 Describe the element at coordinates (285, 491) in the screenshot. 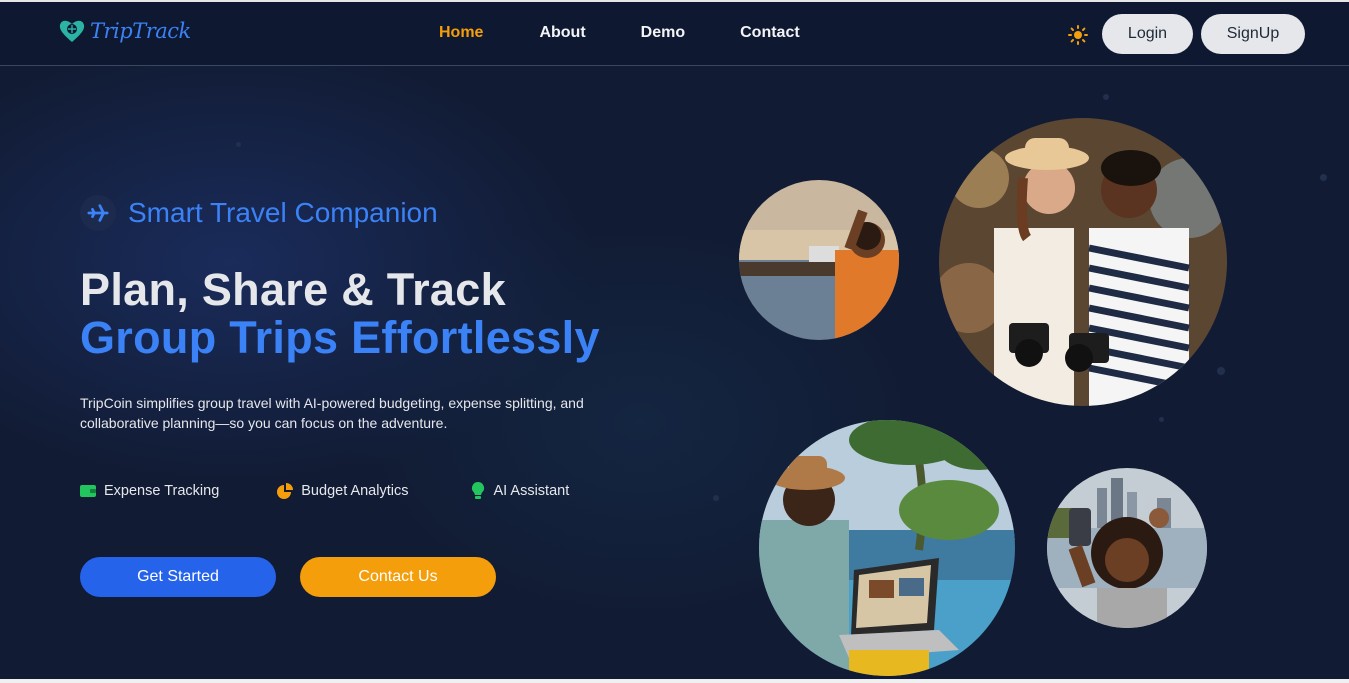

I see `pie-chart-icon` at that location.